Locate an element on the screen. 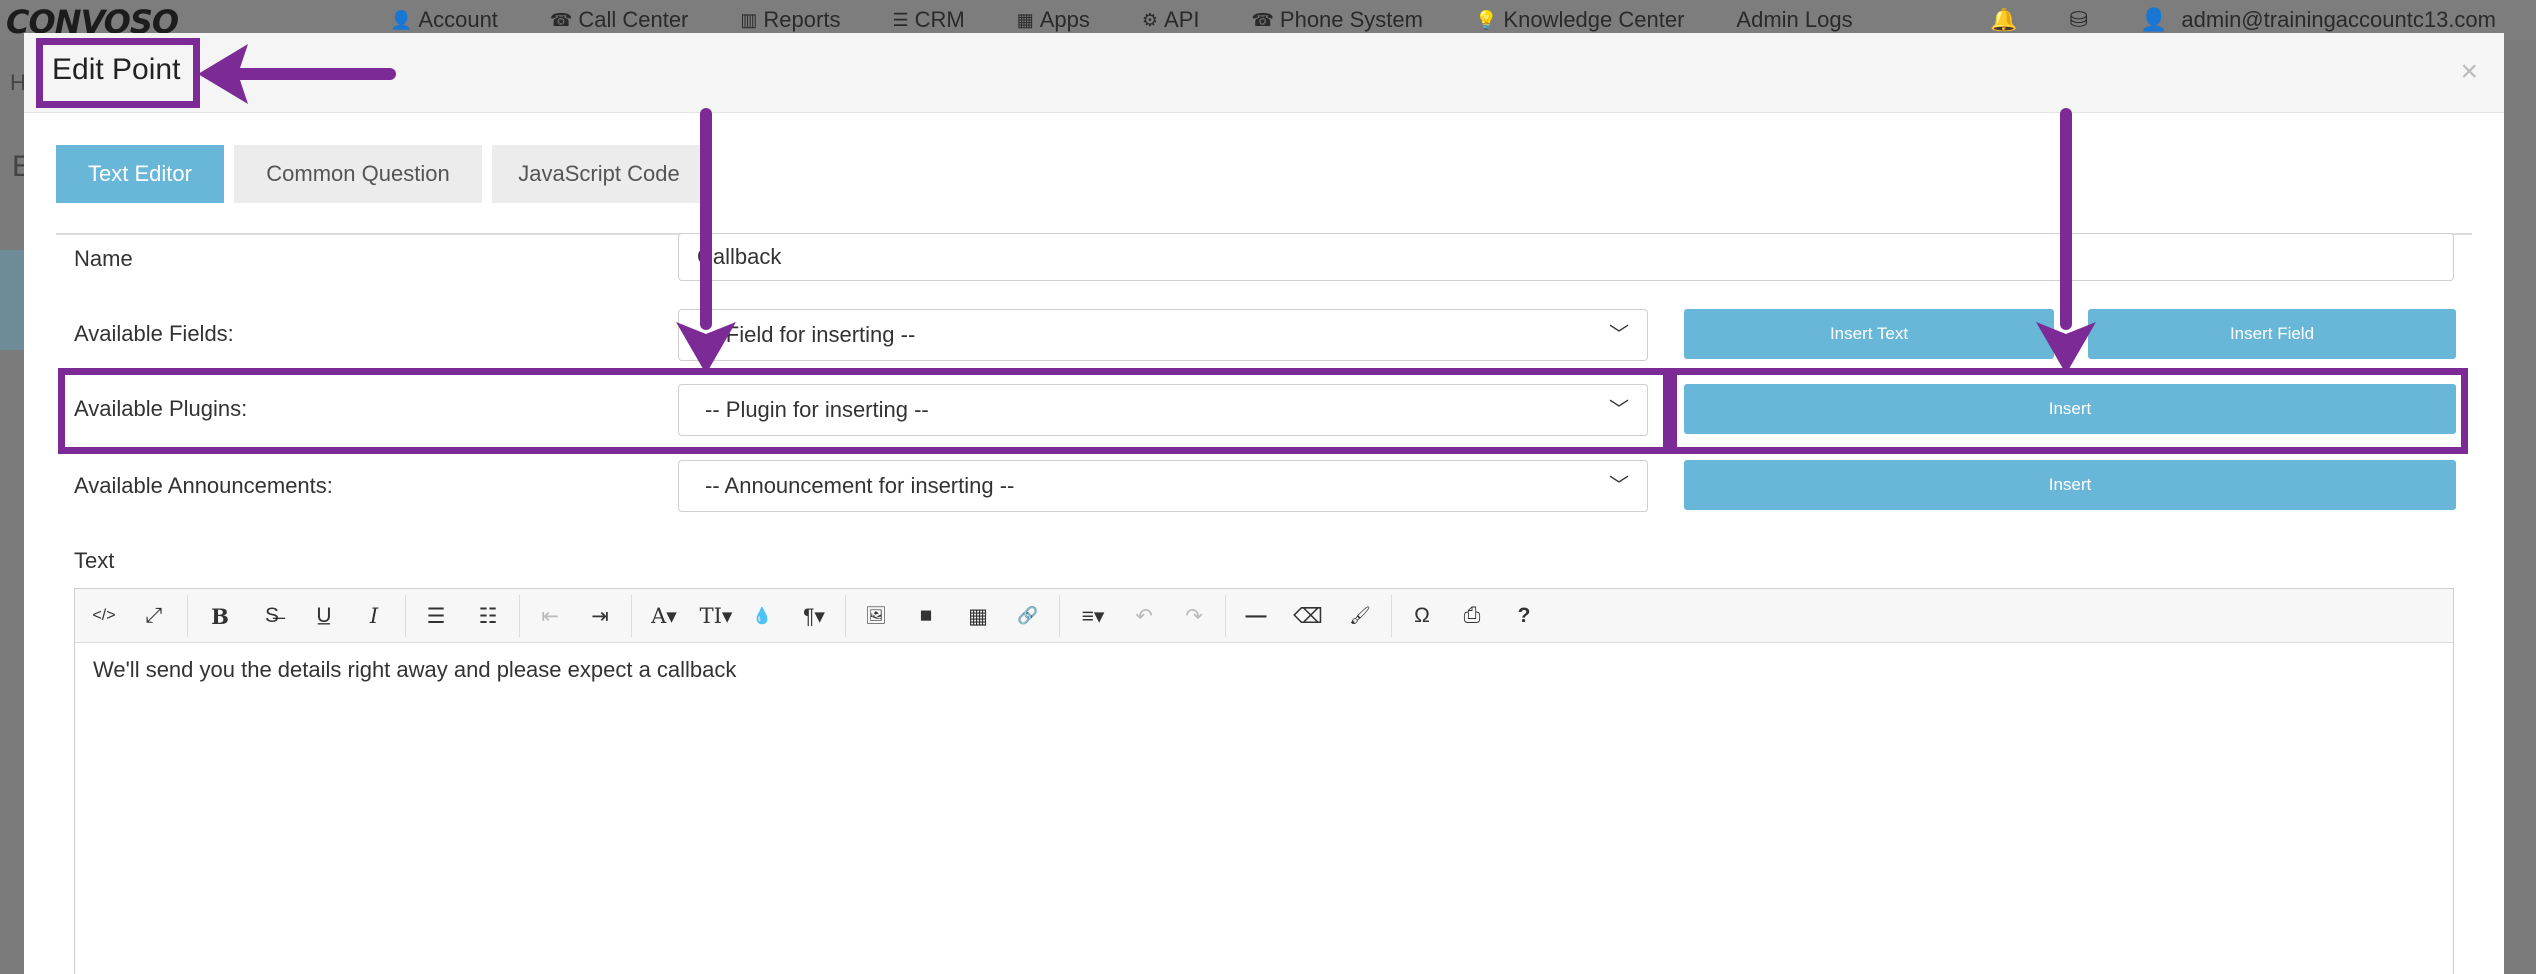 Image resolution: width=2536 pixels, height=974 pixels. video-icon: ■ is located at coordinates (926, 616).